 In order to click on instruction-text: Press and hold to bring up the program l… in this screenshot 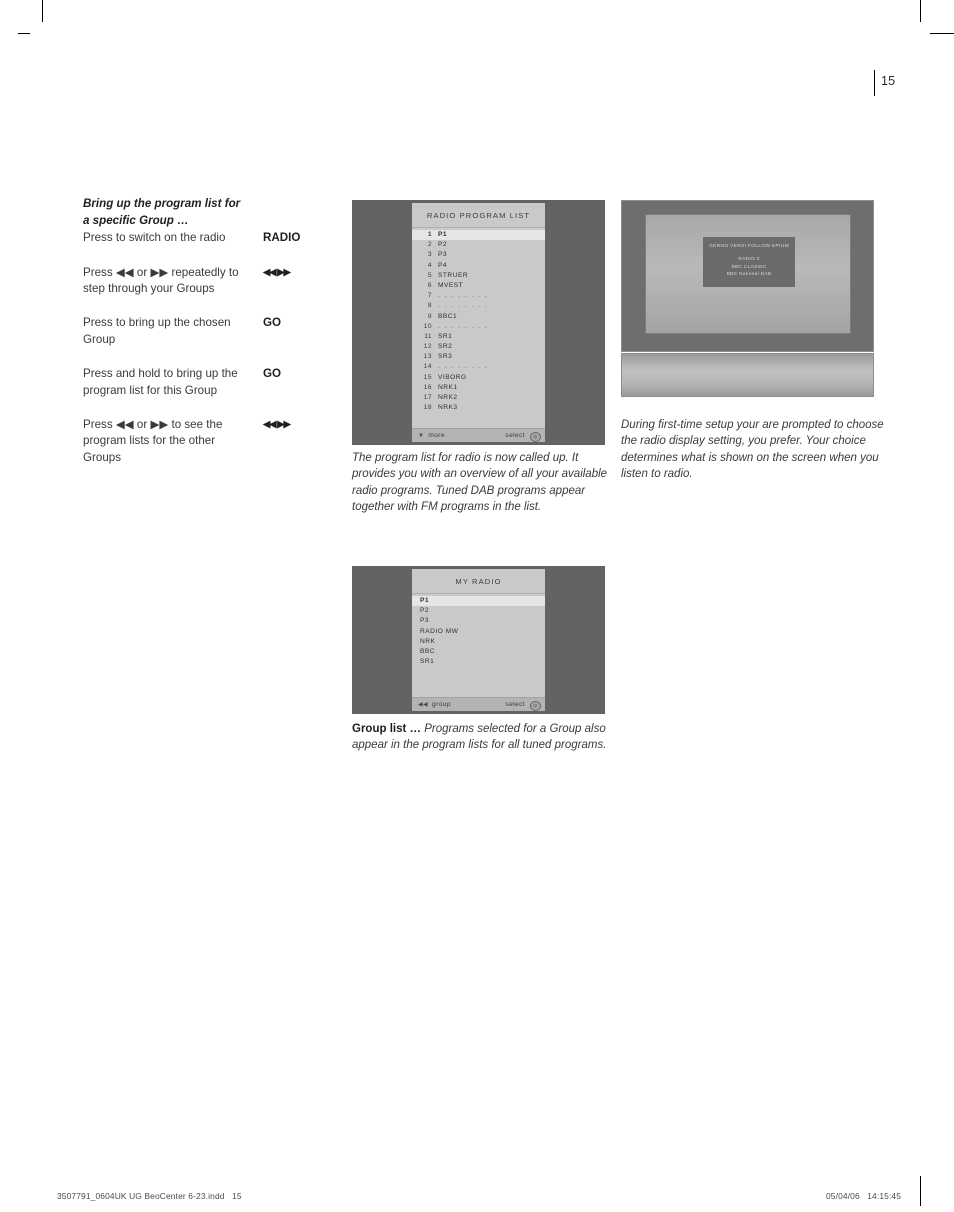, I will do `click(160, 382)`.